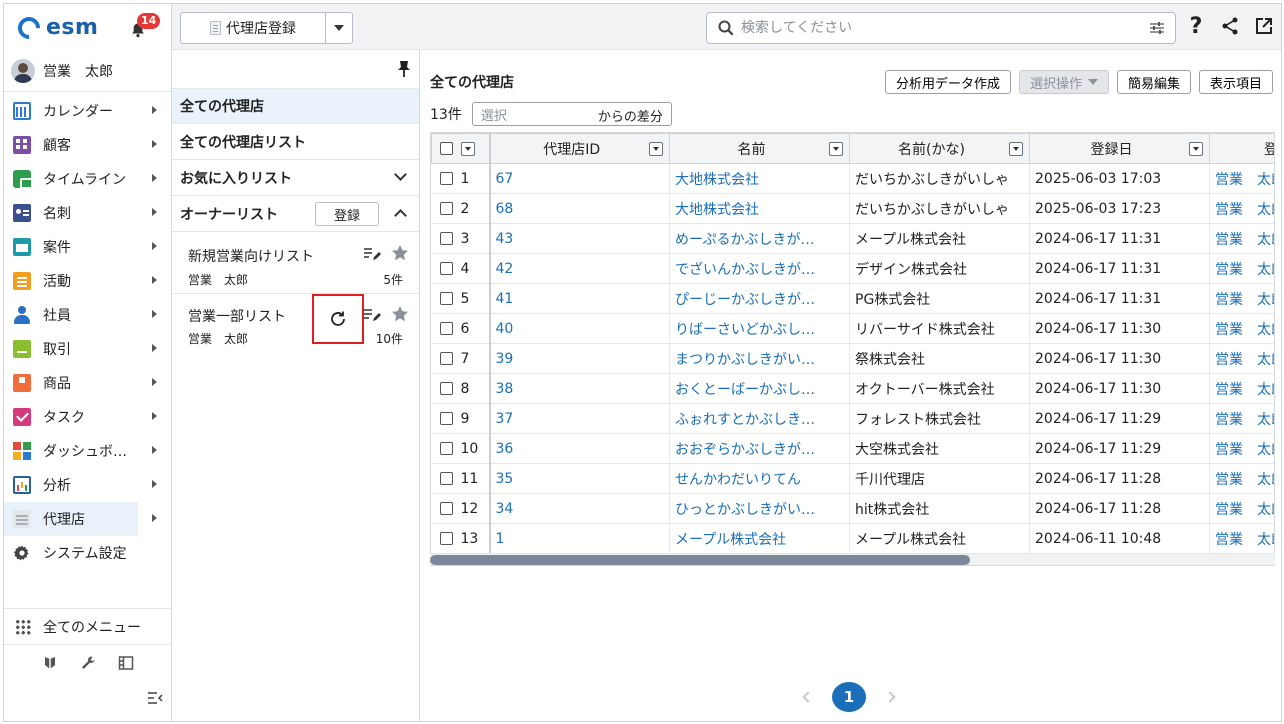  What do you see at coordinates (808, 697) in the screenshot?
I see `chevron-left-icon` at bounding box center [808, 697].